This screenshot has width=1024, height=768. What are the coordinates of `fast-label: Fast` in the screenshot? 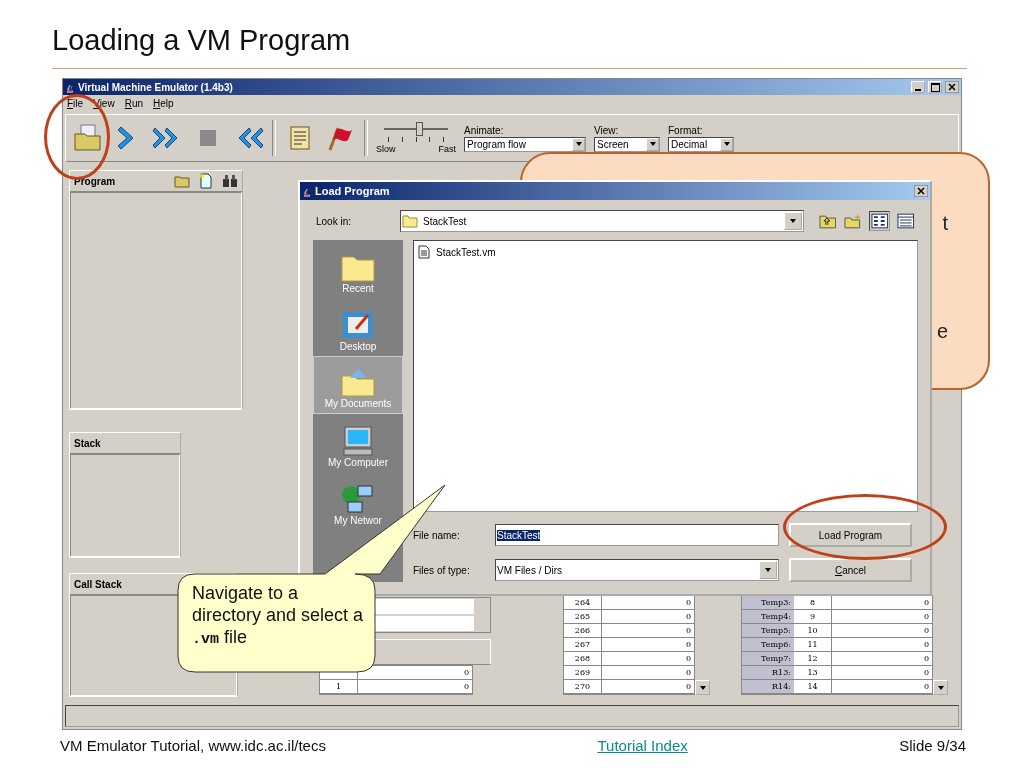 It's located at (447, 149).